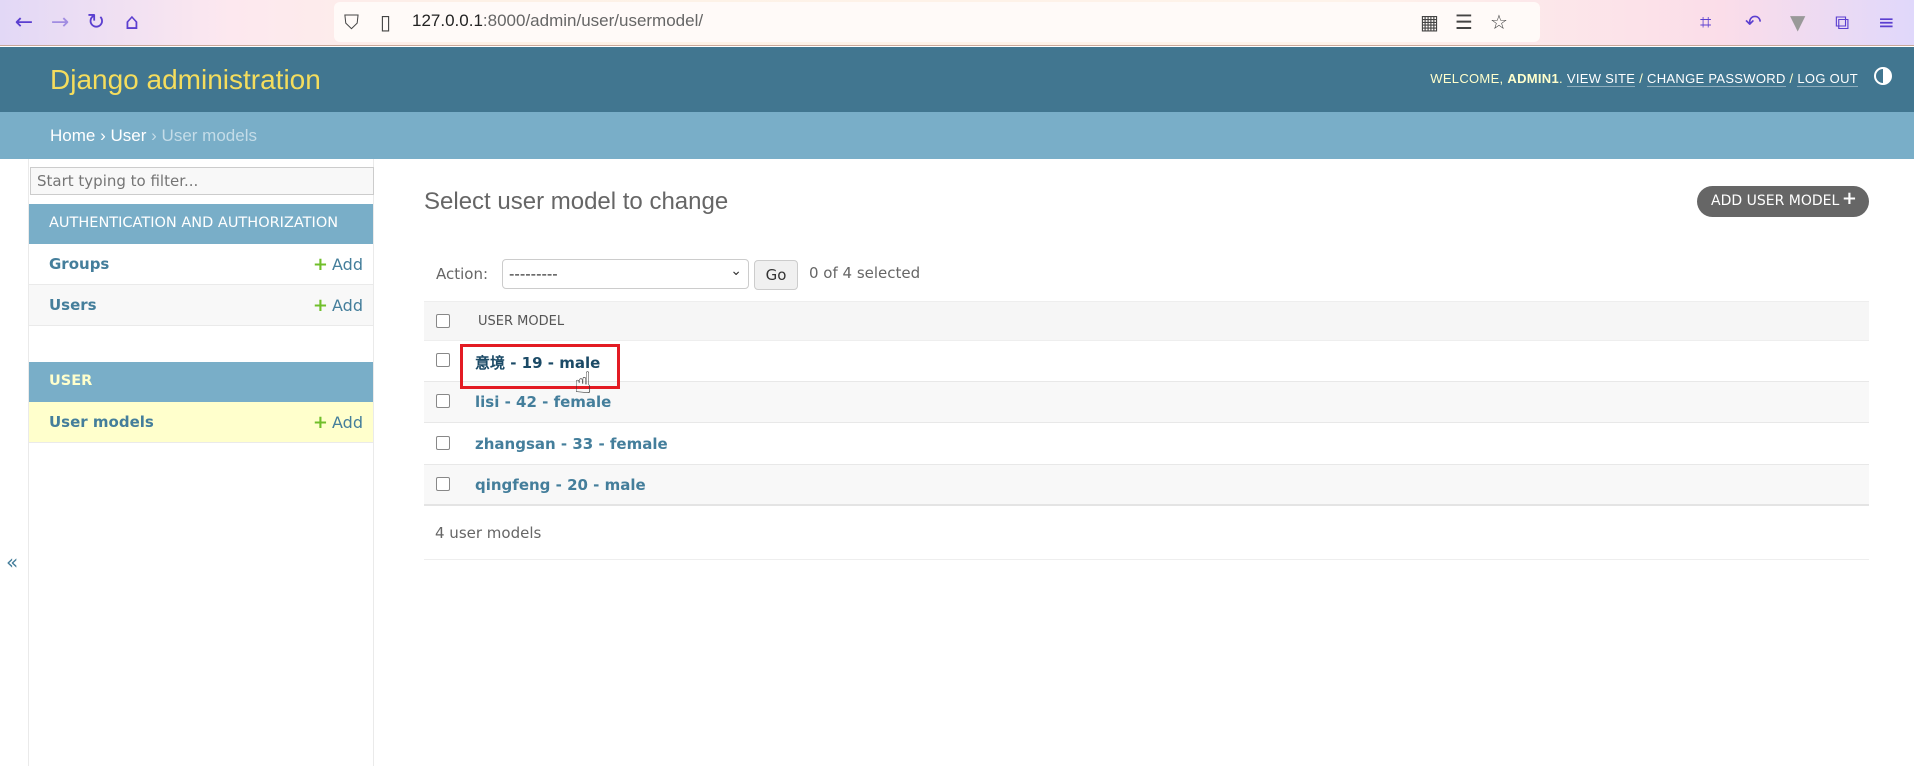 The width and height of the screenshot is (1914, 766). What do you see at coordinates (1716, 79) in the screenshot?
I see `change-password-link: CHANGE PASSWORD` at bounding box center [1716, 79].